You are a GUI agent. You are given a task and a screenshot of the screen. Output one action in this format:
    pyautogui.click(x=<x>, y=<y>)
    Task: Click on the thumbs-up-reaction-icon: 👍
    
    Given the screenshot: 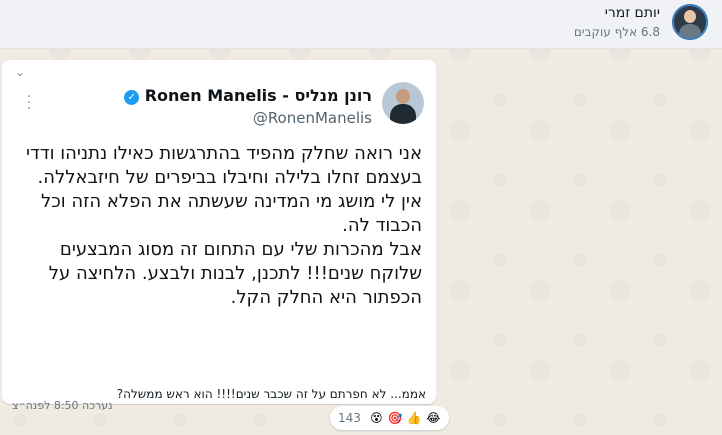 What is the action you would take?
    pyautogui.click(x=414, y=417)
    